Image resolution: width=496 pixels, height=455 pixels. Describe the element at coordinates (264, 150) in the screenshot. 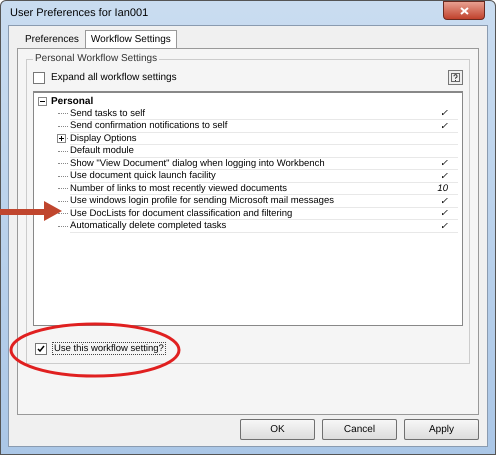

I see `tree-item: Default module` at that location.